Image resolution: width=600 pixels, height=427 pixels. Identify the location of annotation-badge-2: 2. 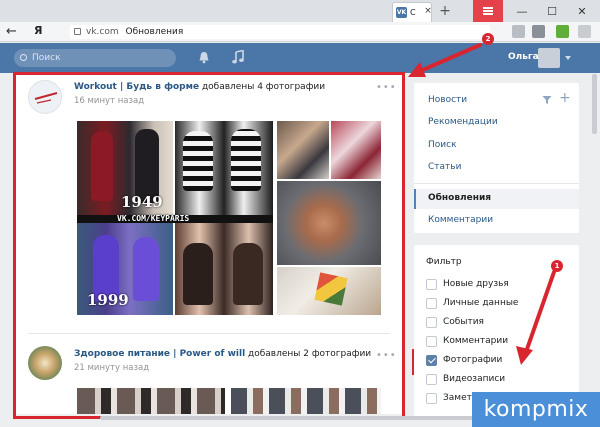
(488, 39).